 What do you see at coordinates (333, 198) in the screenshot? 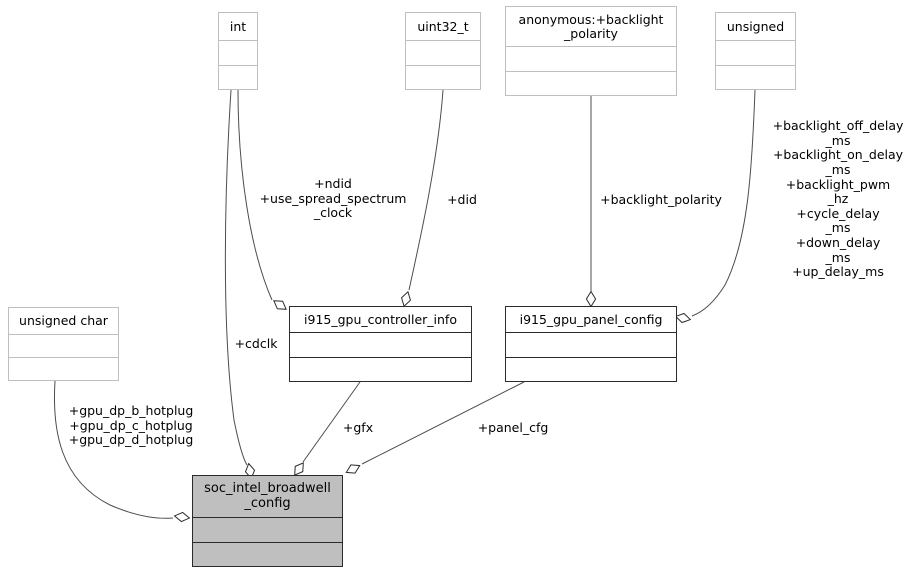
I see `edge-label-int-to-controller: +ndid +use_spread_spectrum _clock` at bounding box center [333, 198].